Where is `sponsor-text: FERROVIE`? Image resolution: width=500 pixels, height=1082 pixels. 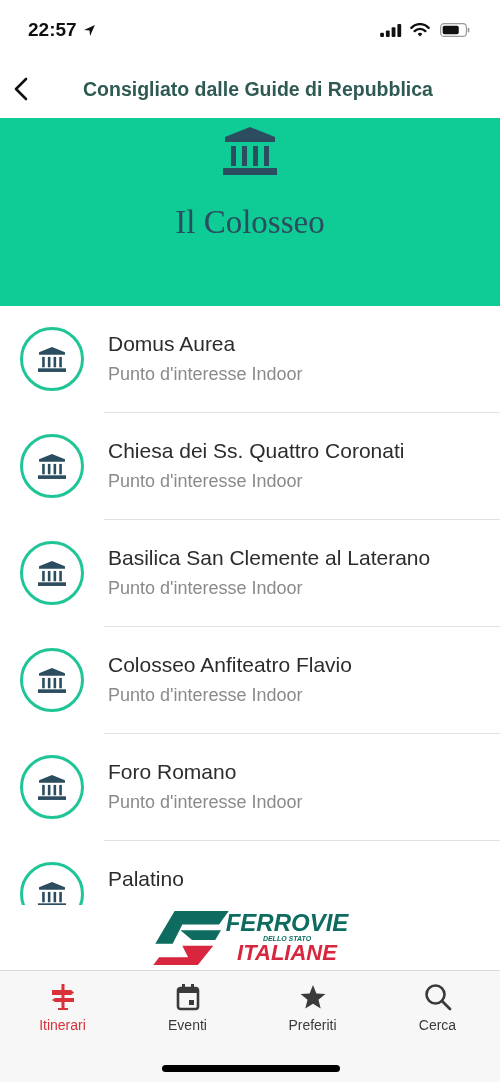
sponsor-text: FERROVIE is located at coordinates (287, 923).